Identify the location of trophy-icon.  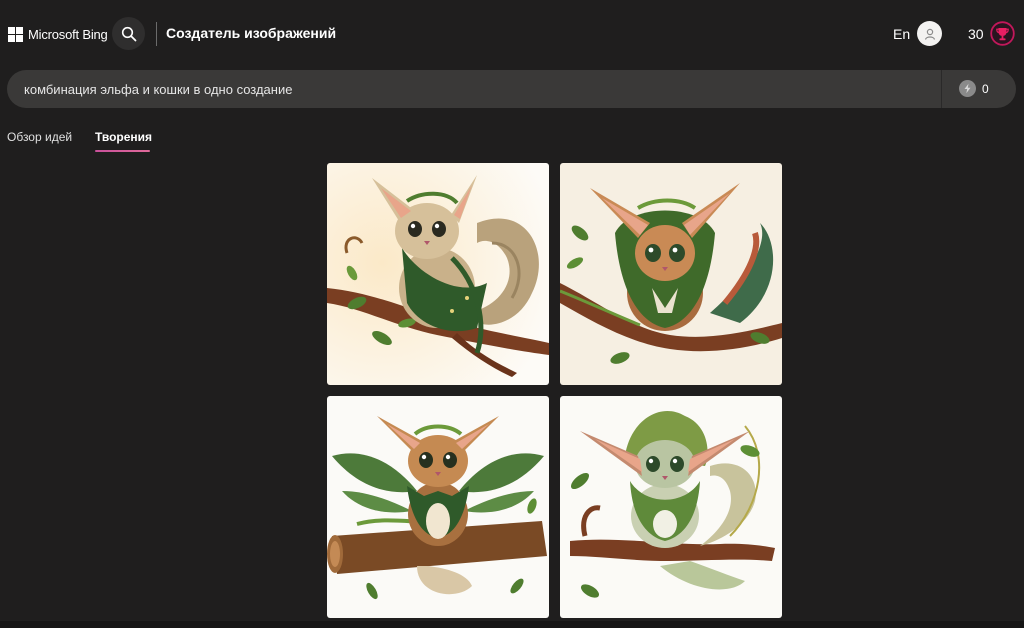
(1002, 33).